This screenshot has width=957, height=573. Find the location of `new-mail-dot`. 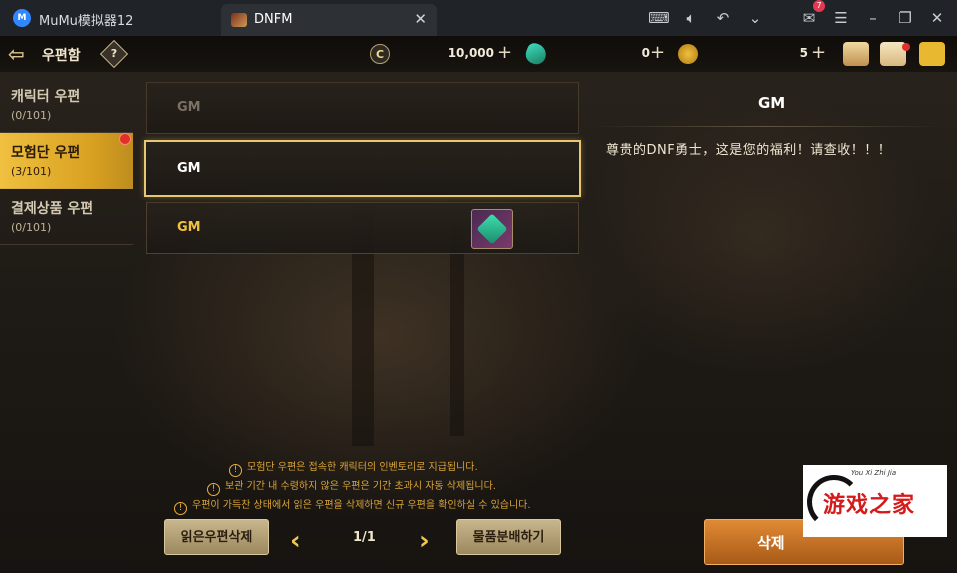

new-mail-dot is located at coordinates (125, 139).